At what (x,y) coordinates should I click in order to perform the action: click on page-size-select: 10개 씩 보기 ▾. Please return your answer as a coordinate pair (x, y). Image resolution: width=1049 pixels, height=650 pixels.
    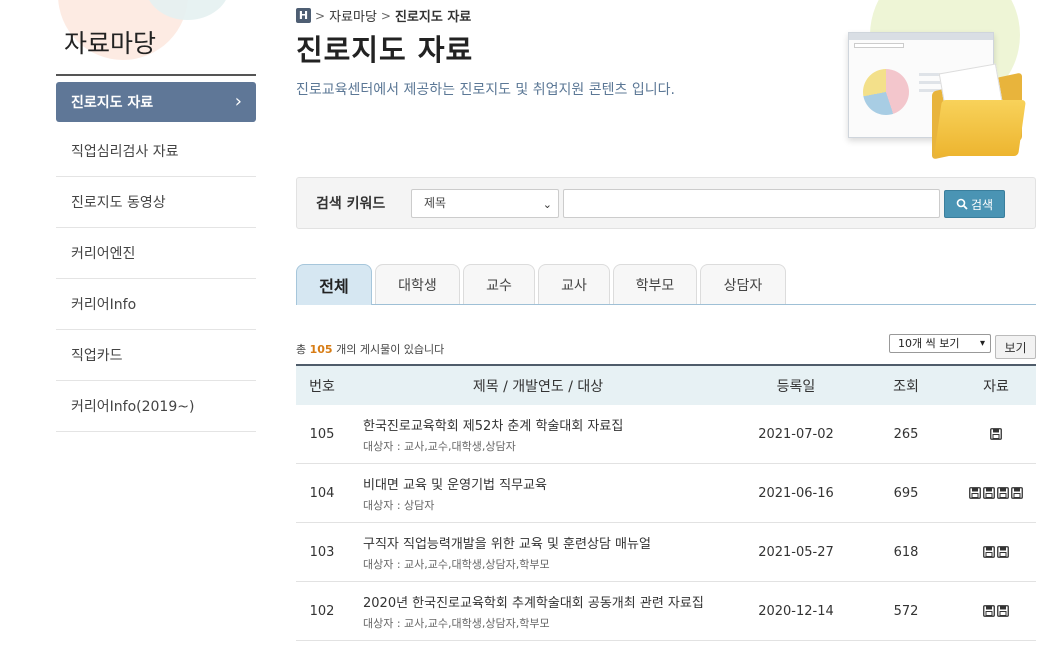
    Looking at the image, I should click on (940, 343).